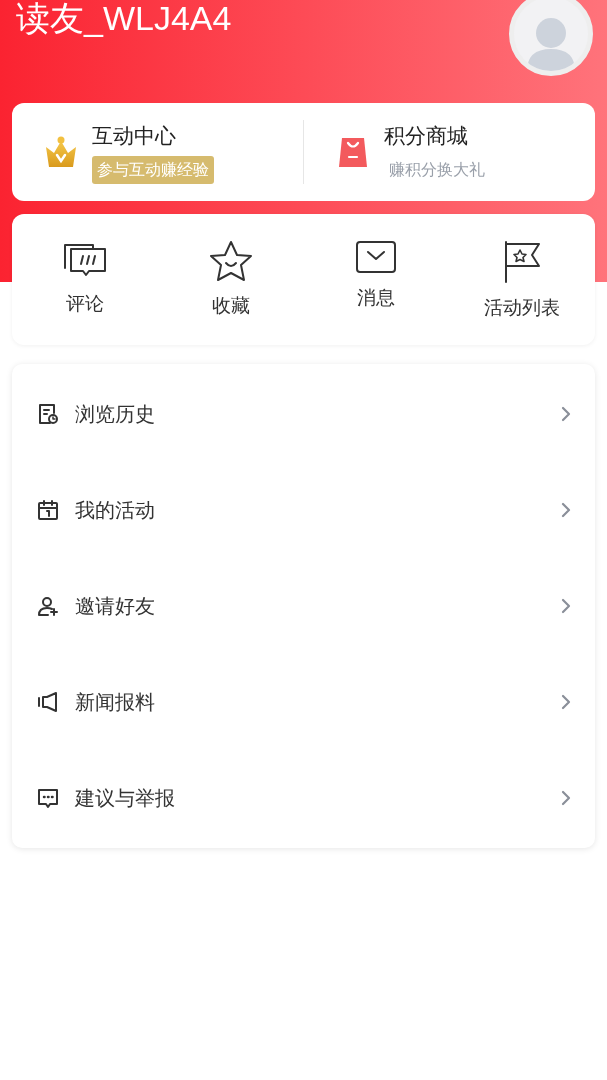 This screenshot has height=1080, width=607. I want to click on shortcut-button: 评论, so click(85, 279).